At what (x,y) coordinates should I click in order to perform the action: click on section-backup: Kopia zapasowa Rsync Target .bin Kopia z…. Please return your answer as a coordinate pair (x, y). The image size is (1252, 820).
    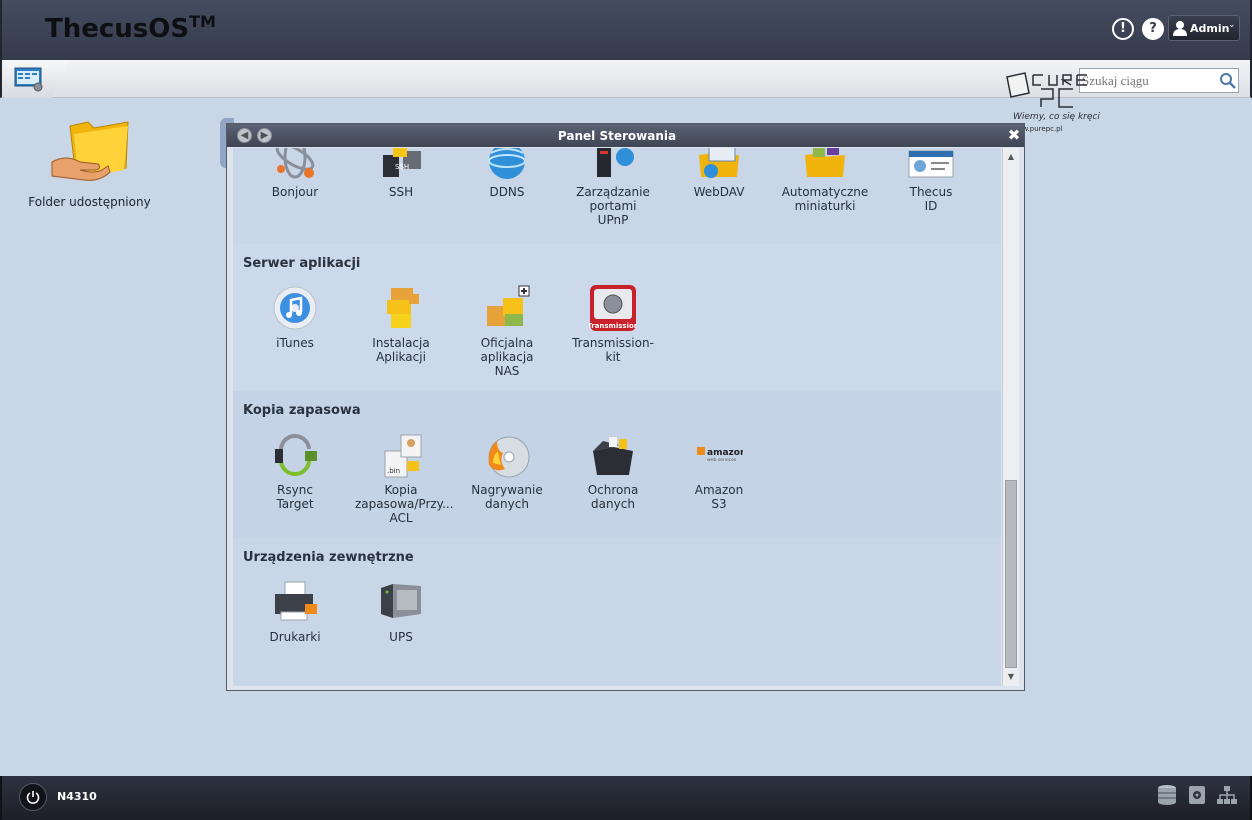
    Looking at the image, I should click on (617, 464).